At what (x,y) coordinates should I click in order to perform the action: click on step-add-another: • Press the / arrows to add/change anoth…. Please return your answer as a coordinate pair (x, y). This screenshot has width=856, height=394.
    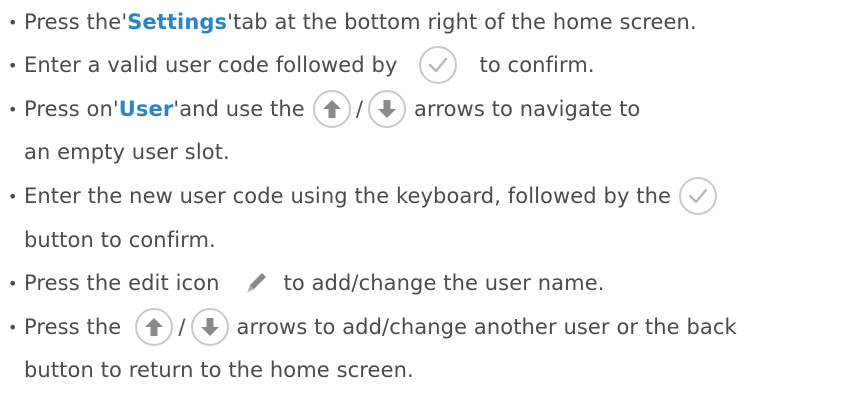
    Looking at the image, I should click on (368, 327).